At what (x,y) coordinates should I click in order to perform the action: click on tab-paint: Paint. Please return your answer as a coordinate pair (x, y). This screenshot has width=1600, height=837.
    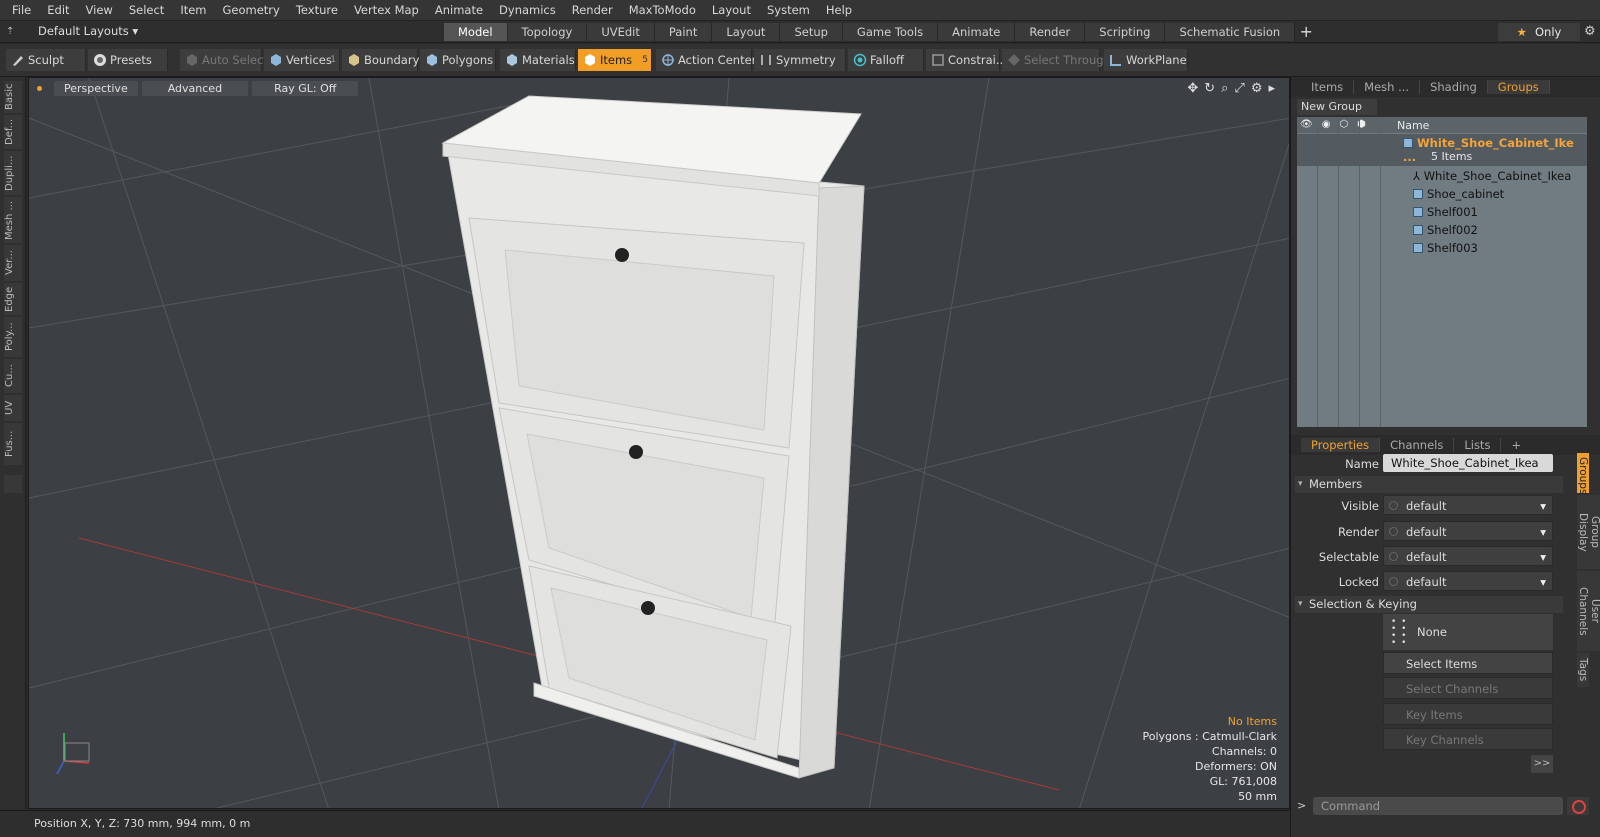
    Looking at the image, I should click on (683, 32).